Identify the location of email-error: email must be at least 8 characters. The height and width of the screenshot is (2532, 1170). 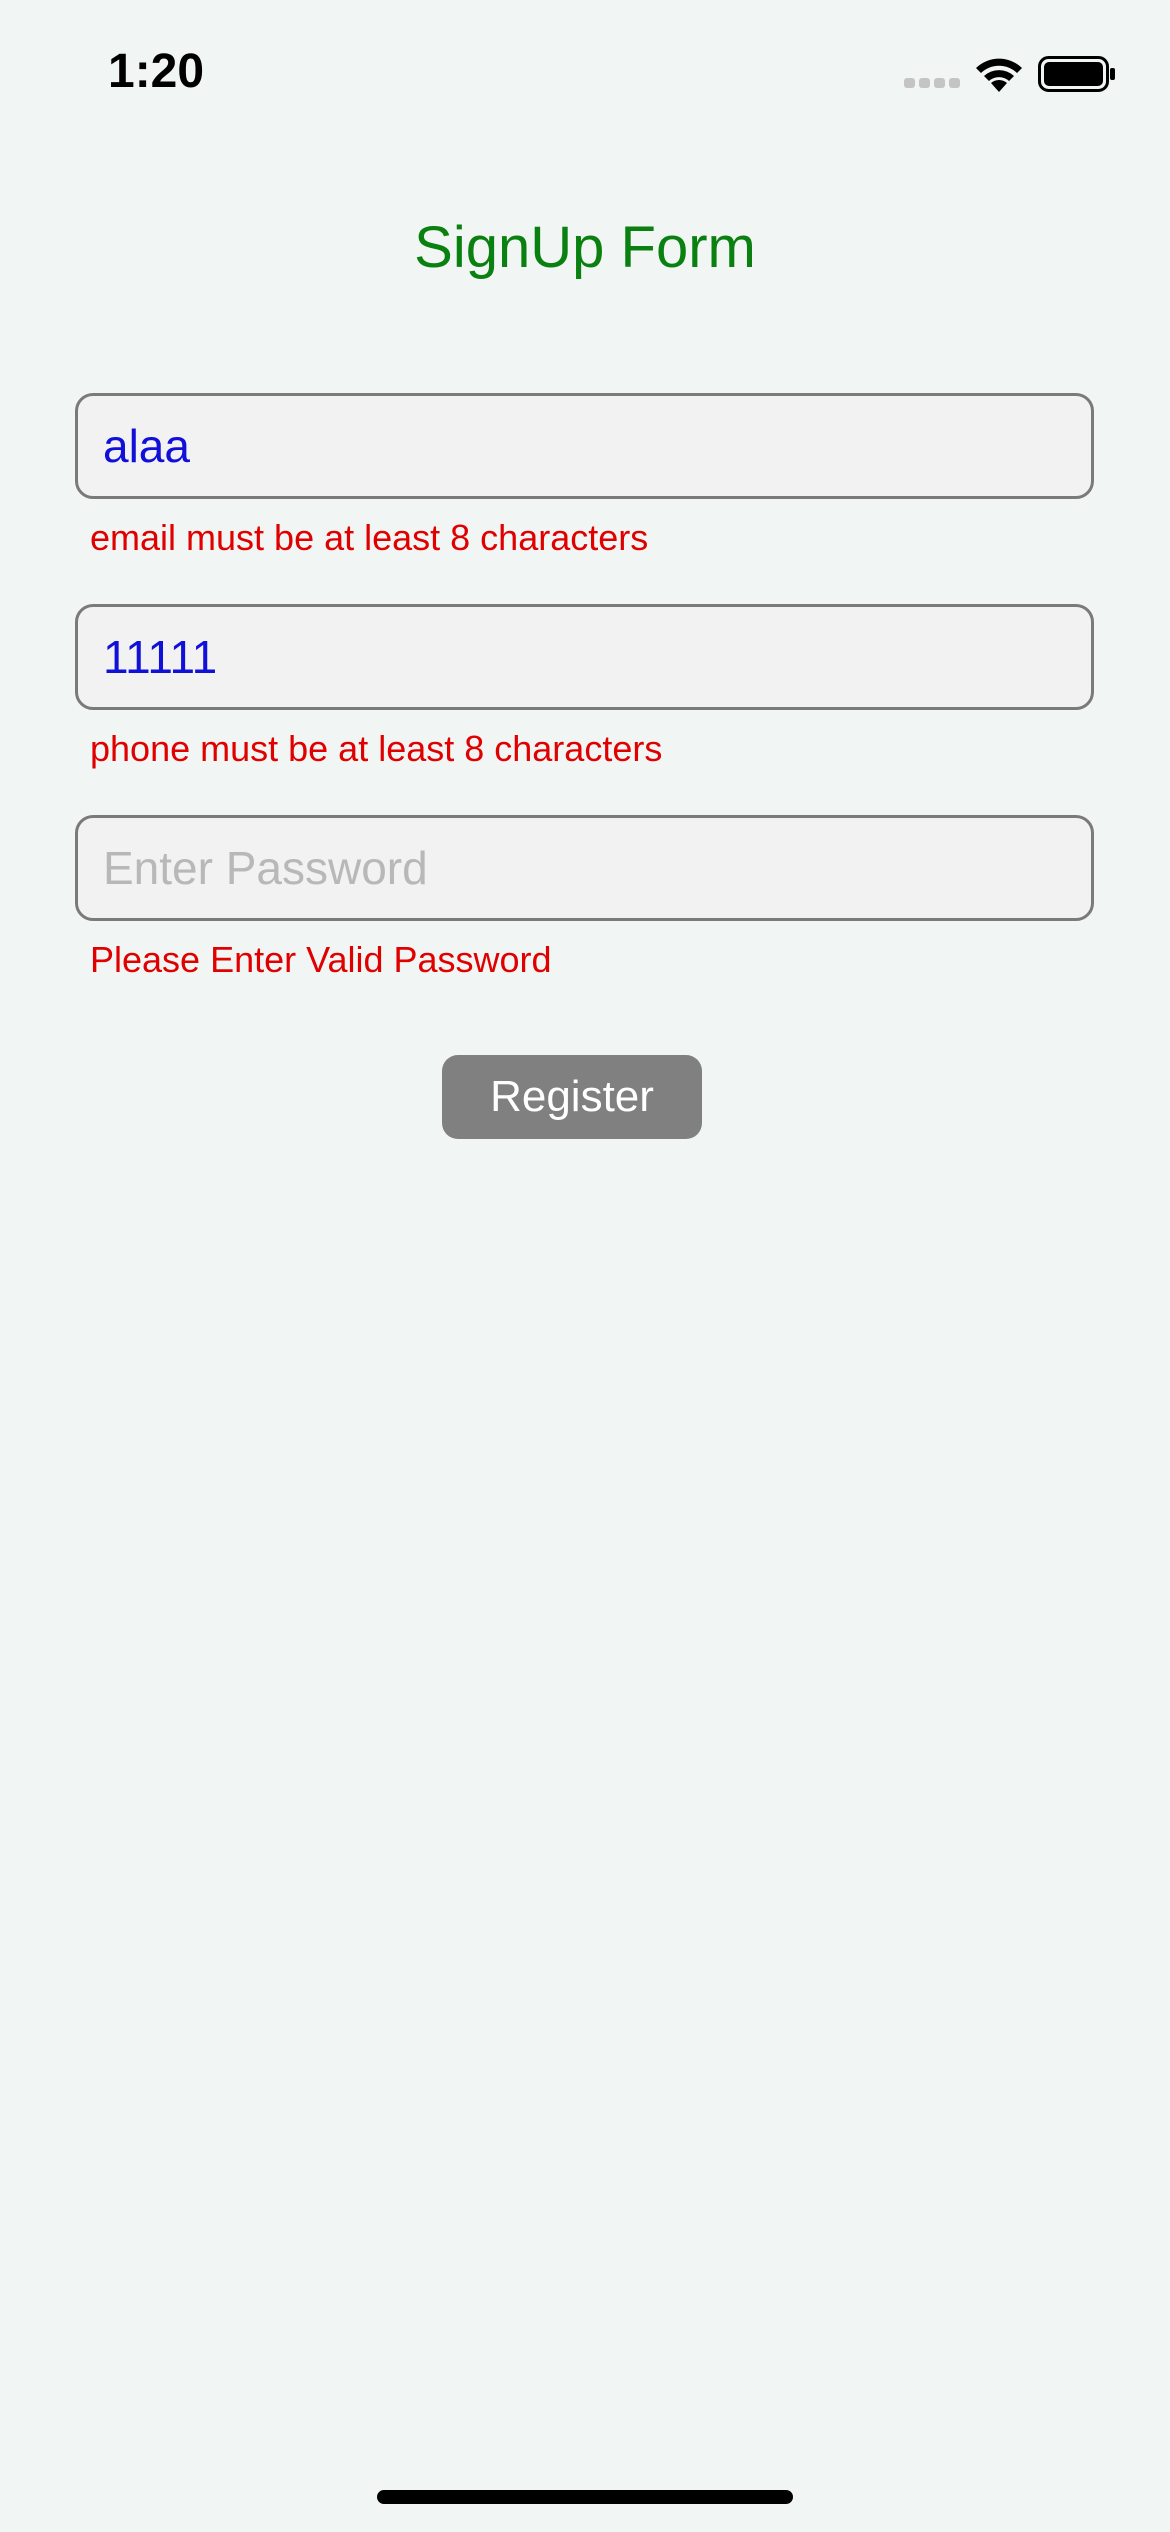
(369, 537).